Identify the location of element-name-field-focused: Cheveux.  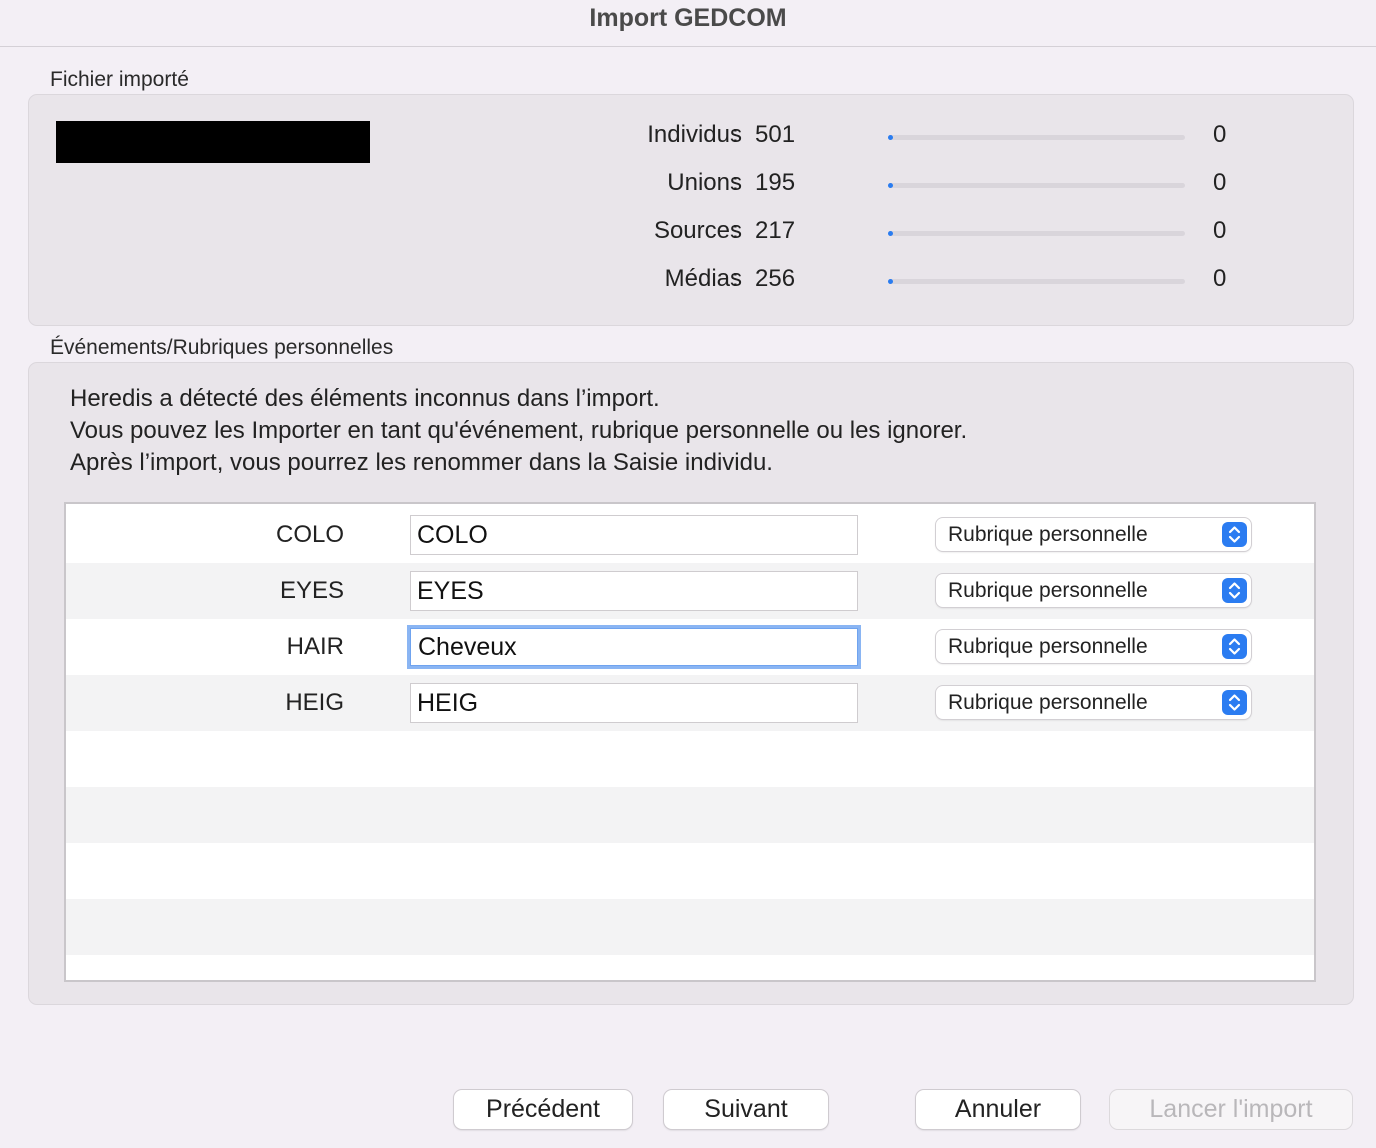
(634, 647).